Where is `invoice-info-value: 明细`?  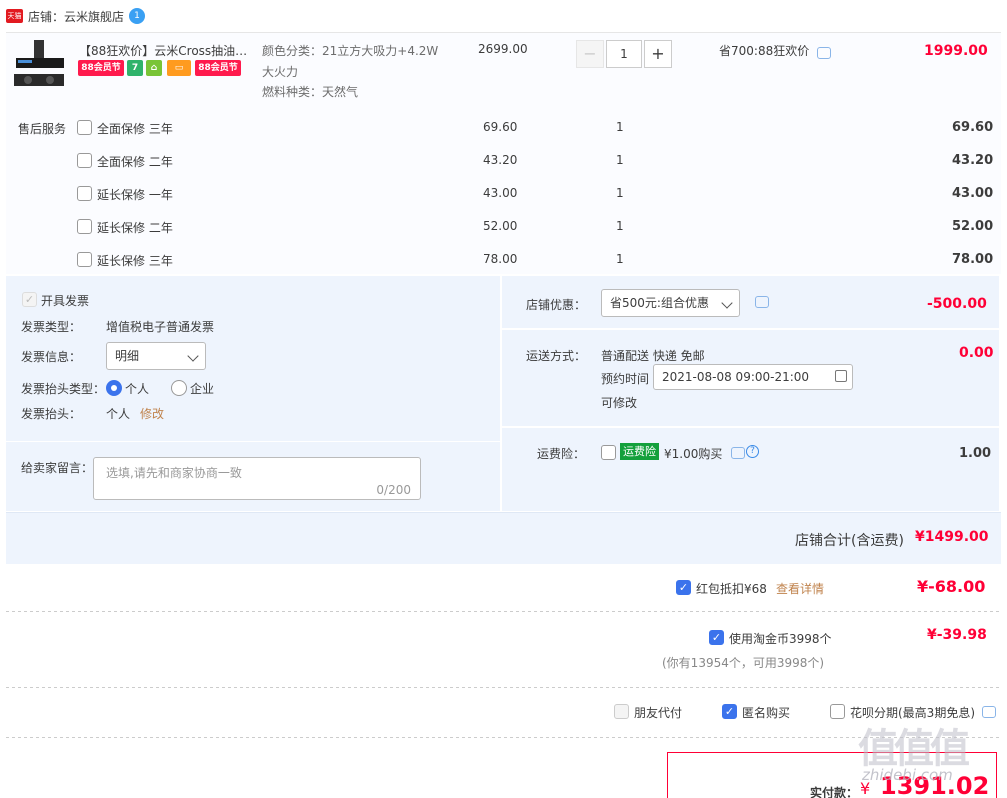
invoice-info-value: 明细 is located at coordinates (127, 356).